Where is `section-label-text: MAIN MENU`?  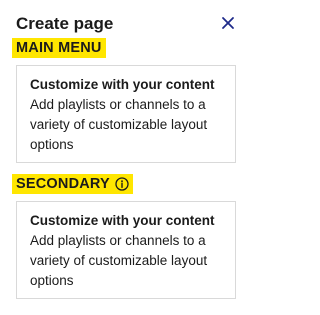 section-label-text: MAIN MENU is located at coordinates (59, 48).